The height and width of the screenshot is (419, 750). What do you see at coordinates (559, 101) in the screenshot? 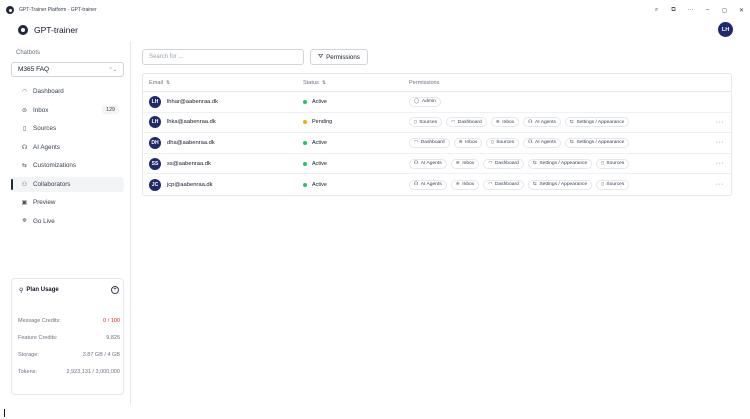
I see `permissions-cell: ◯ Admin` at bounding box center [559, 101].